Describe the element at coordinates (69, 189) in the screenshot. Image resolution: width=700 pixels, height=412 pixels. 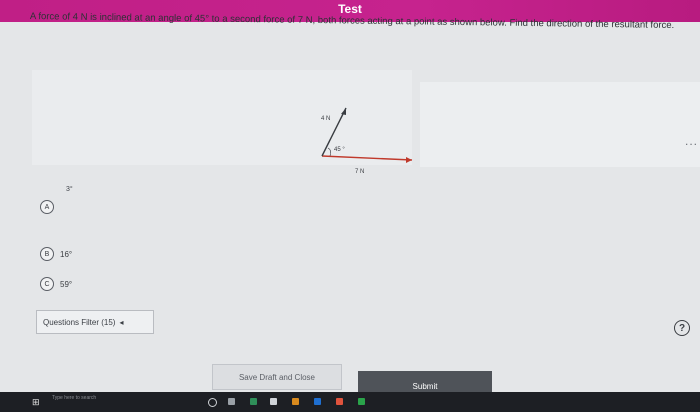
I see `option-a-value: 3°` at that location.